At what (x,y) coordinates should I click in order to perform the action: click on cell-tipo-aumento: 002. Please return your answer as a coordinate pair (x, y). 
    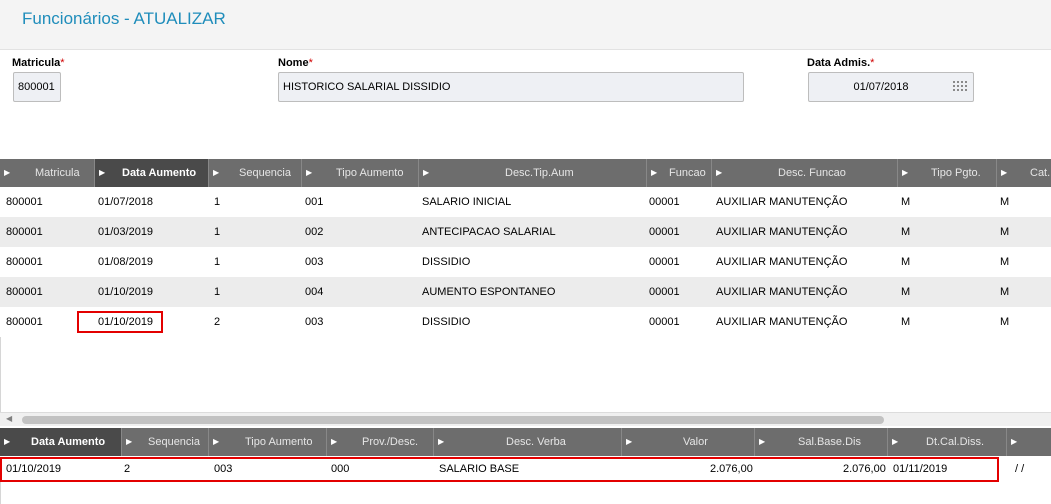
    Looking at the image, I should click on (314, 232).